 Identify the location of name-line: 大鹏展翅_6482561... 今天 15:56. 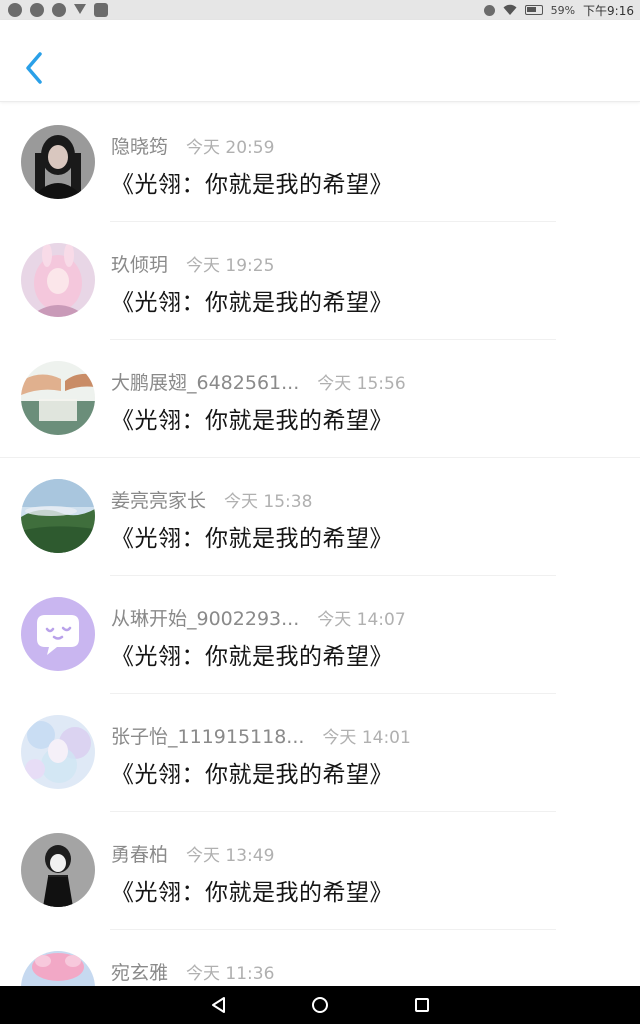
(258, 381).